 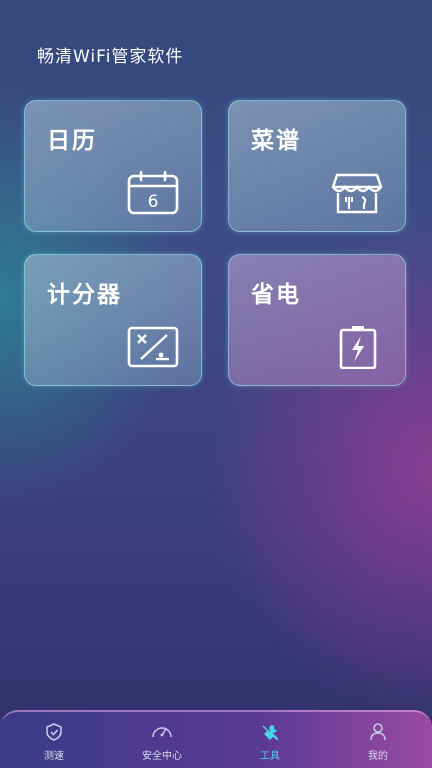 I want to click on speedometer-icon, so click(x=162, y=732).